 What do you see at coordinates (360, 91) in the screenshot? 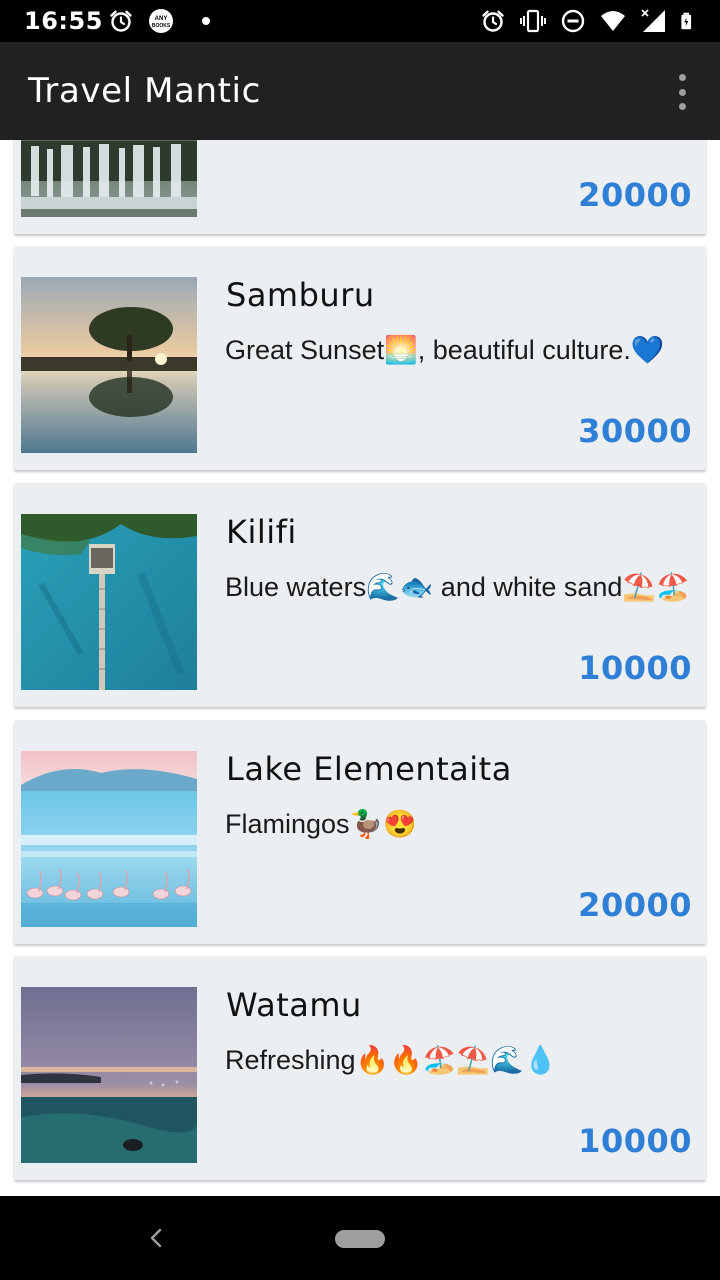
I see `app-bar: Travel Mantic` at bounding box center [360, 91].